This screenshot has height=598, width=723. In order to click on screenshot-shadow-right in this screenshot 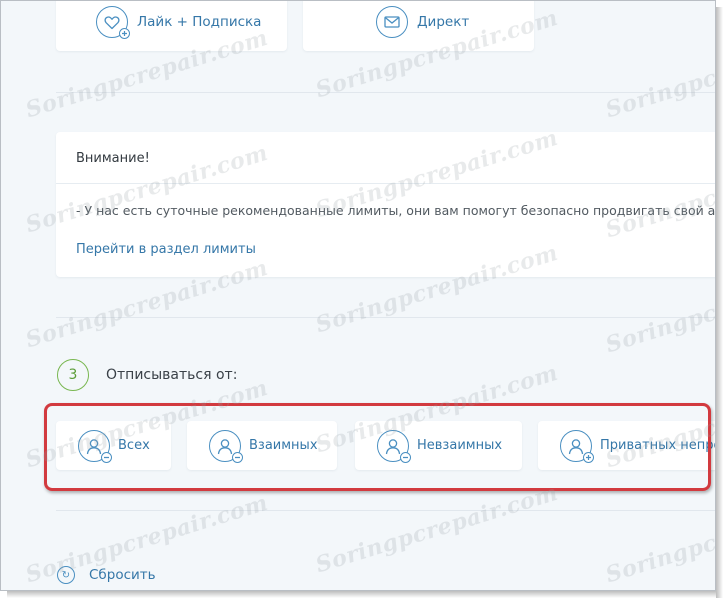, I will do `click(719, 302)`.